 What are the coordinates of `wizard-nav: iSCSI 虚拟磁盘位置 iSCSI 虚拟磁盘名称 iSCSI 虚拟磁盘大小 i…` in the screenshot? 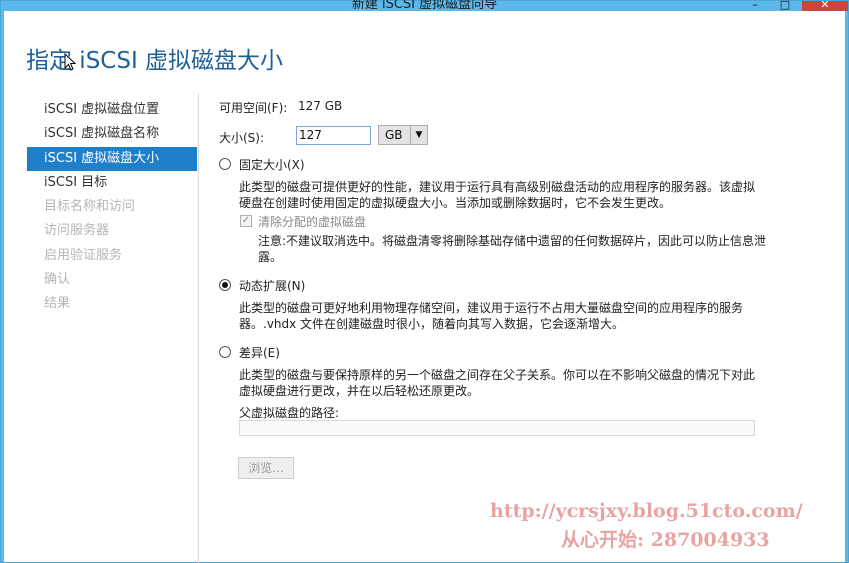 It's located at (112, 207).